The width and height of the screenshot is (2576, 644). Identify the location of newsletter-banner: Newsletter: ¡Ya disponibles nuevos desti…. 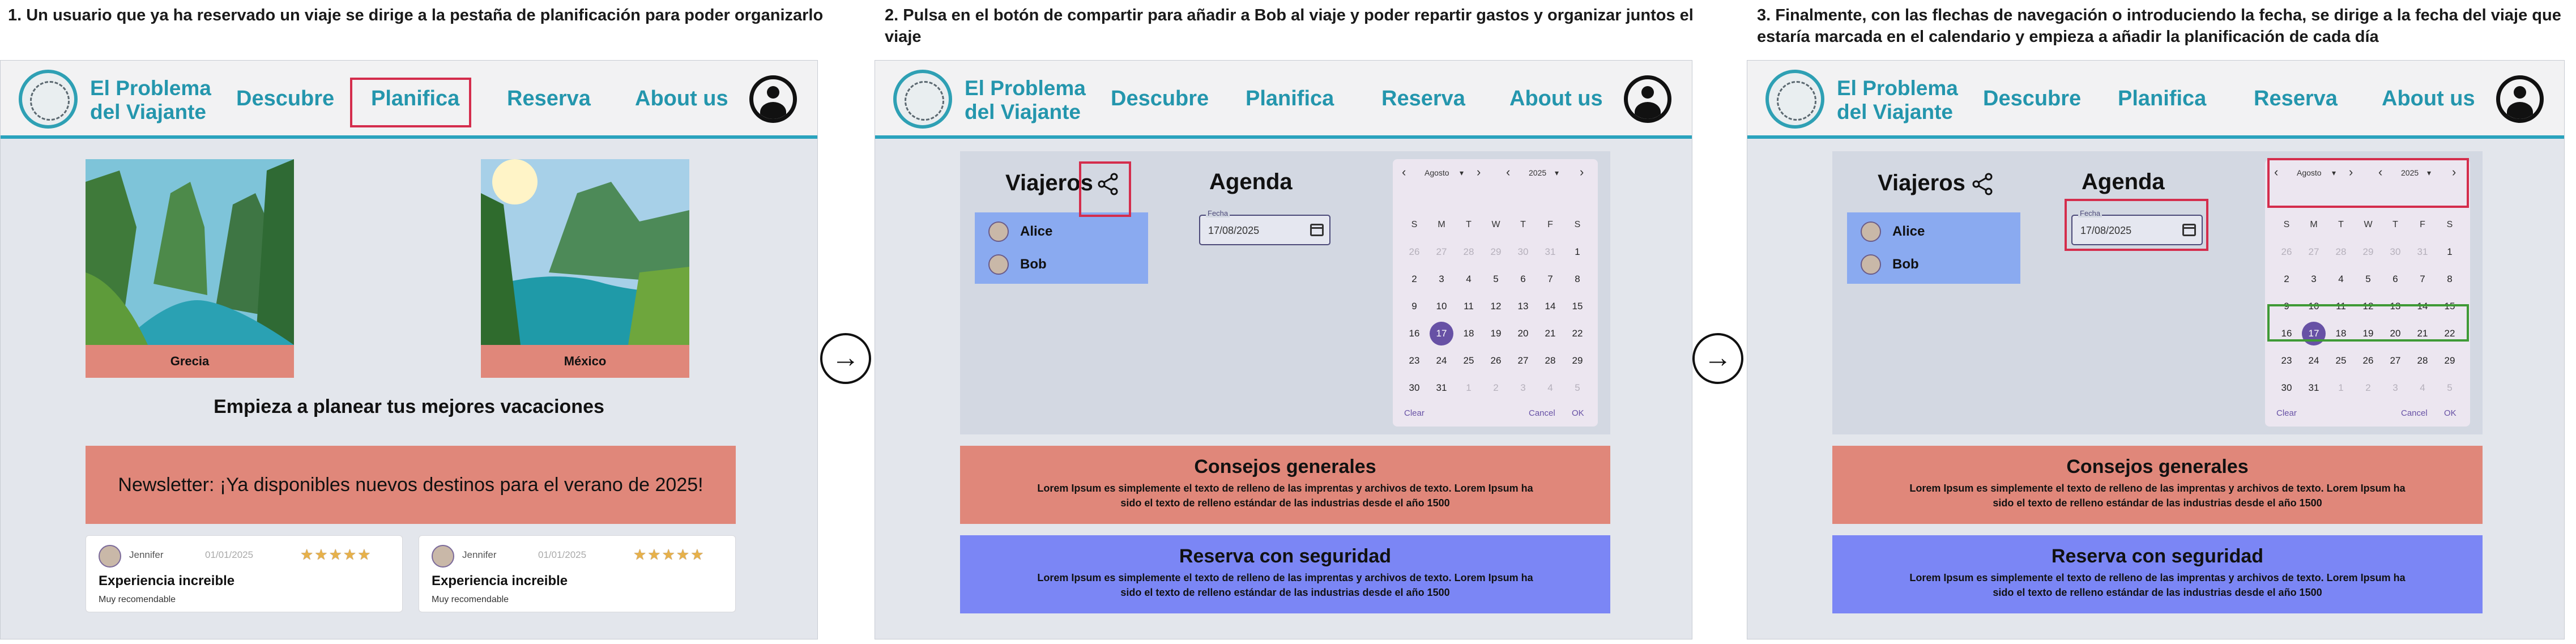
(411, 485).